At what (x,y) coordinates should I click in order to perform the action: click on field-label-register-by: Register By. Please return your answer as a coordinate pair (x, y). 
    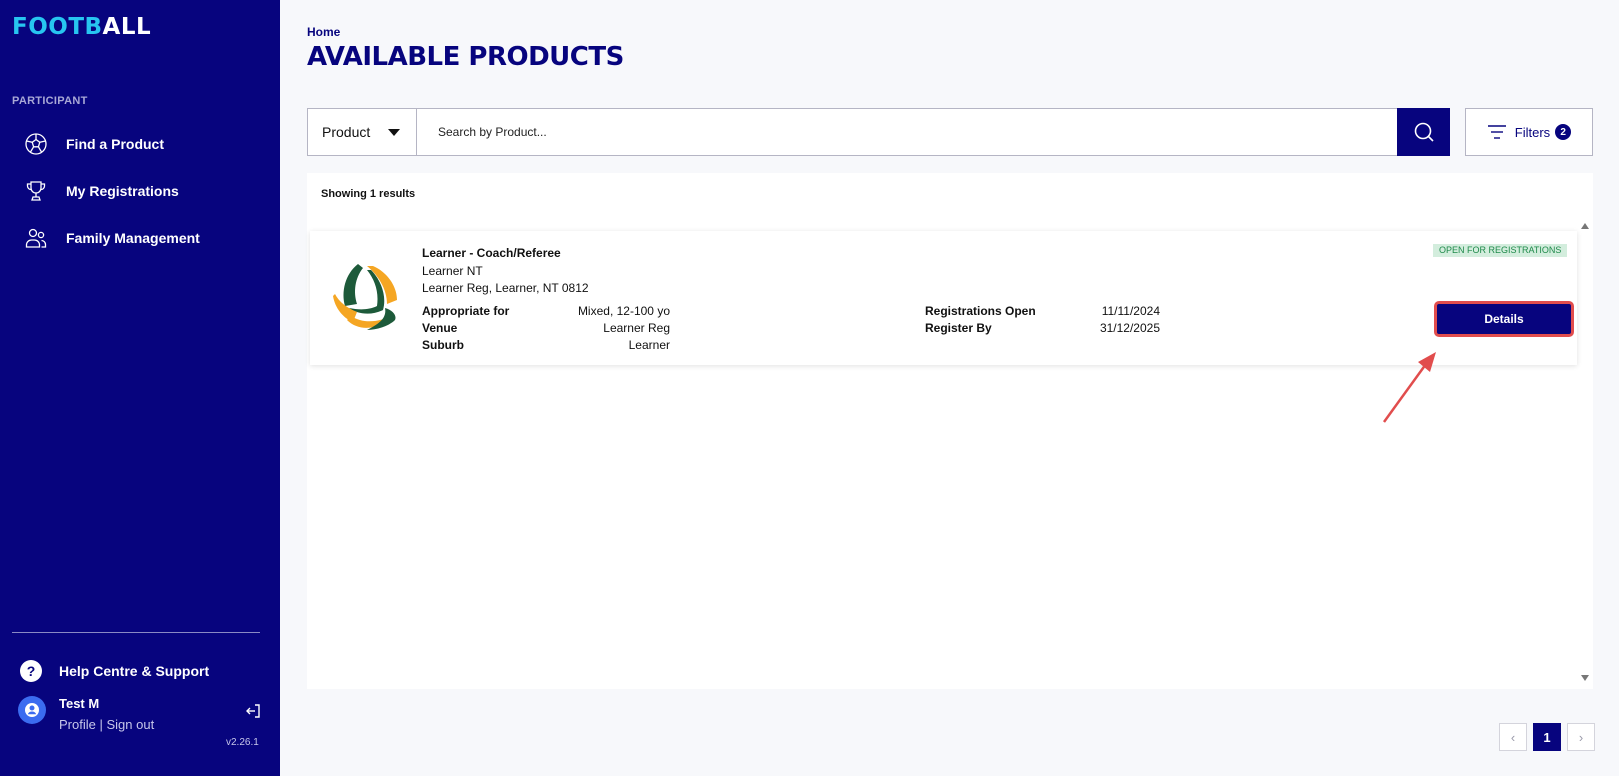
    Looking at the image, I should click on (958, 328).